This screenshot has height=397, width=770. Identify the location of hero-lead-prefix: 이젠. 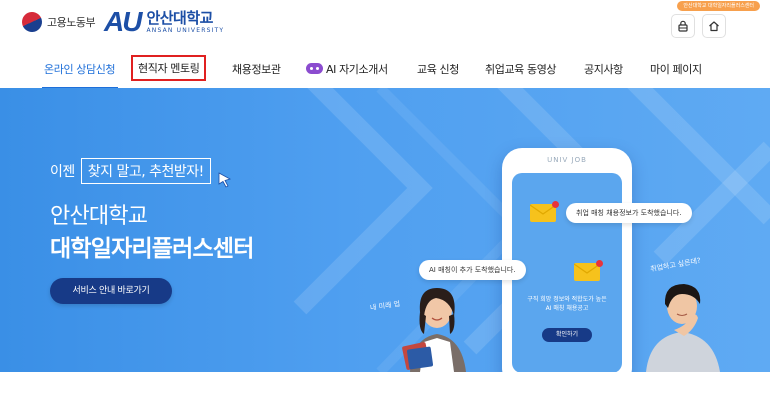
(62, 172).